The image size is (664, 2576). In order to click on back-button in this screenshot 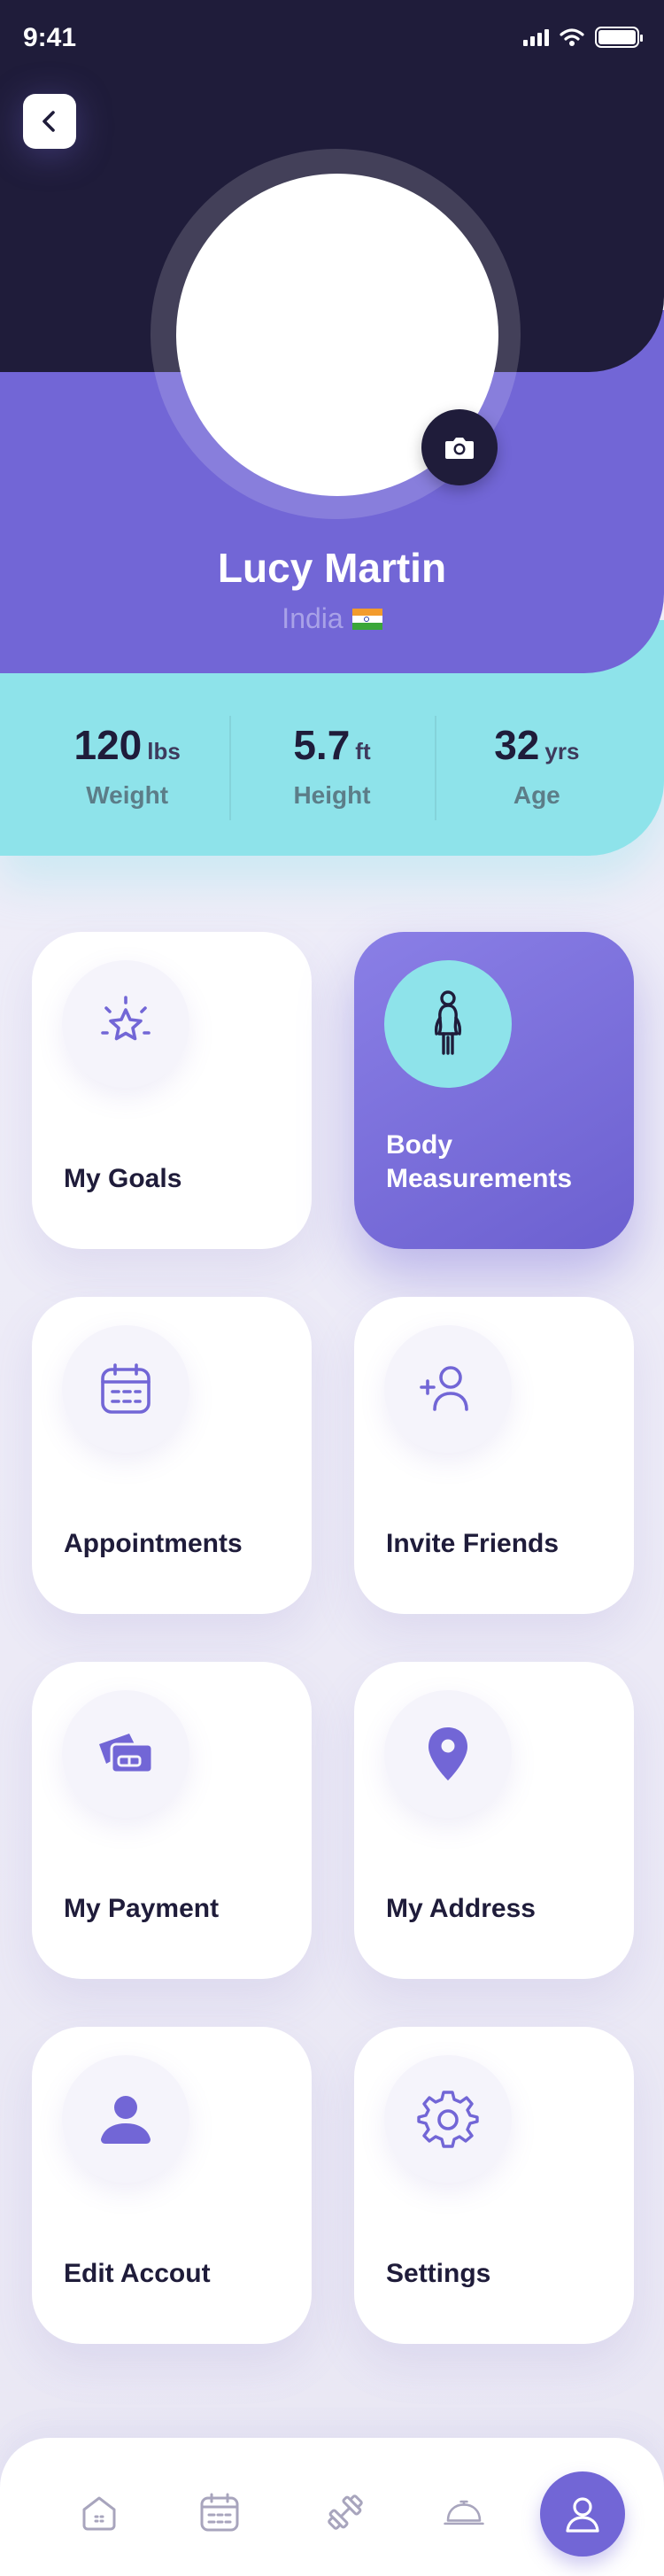, I will do `click(49, 121)`.